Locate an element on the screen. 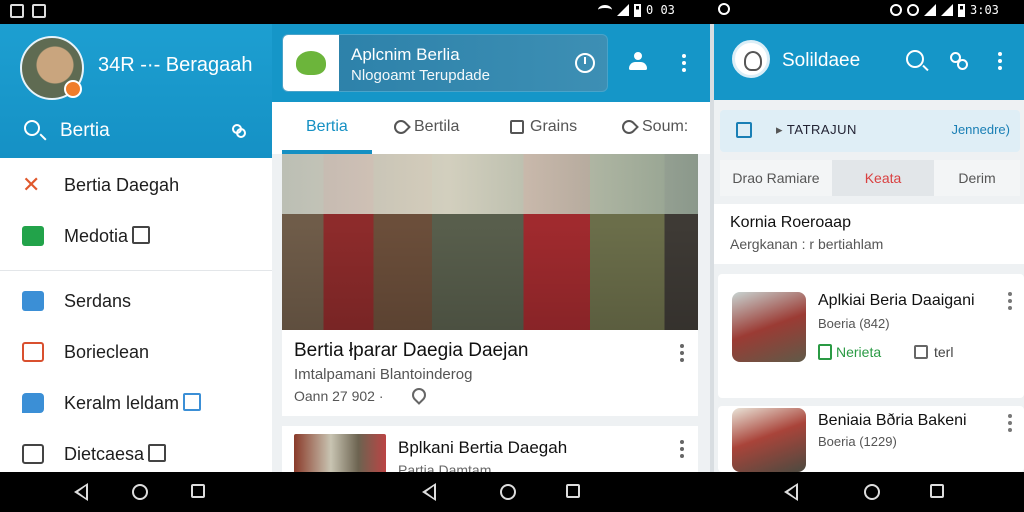 The image size is (1024, 512). tab-bertia: Bertia is located at coordinates (327, 127).